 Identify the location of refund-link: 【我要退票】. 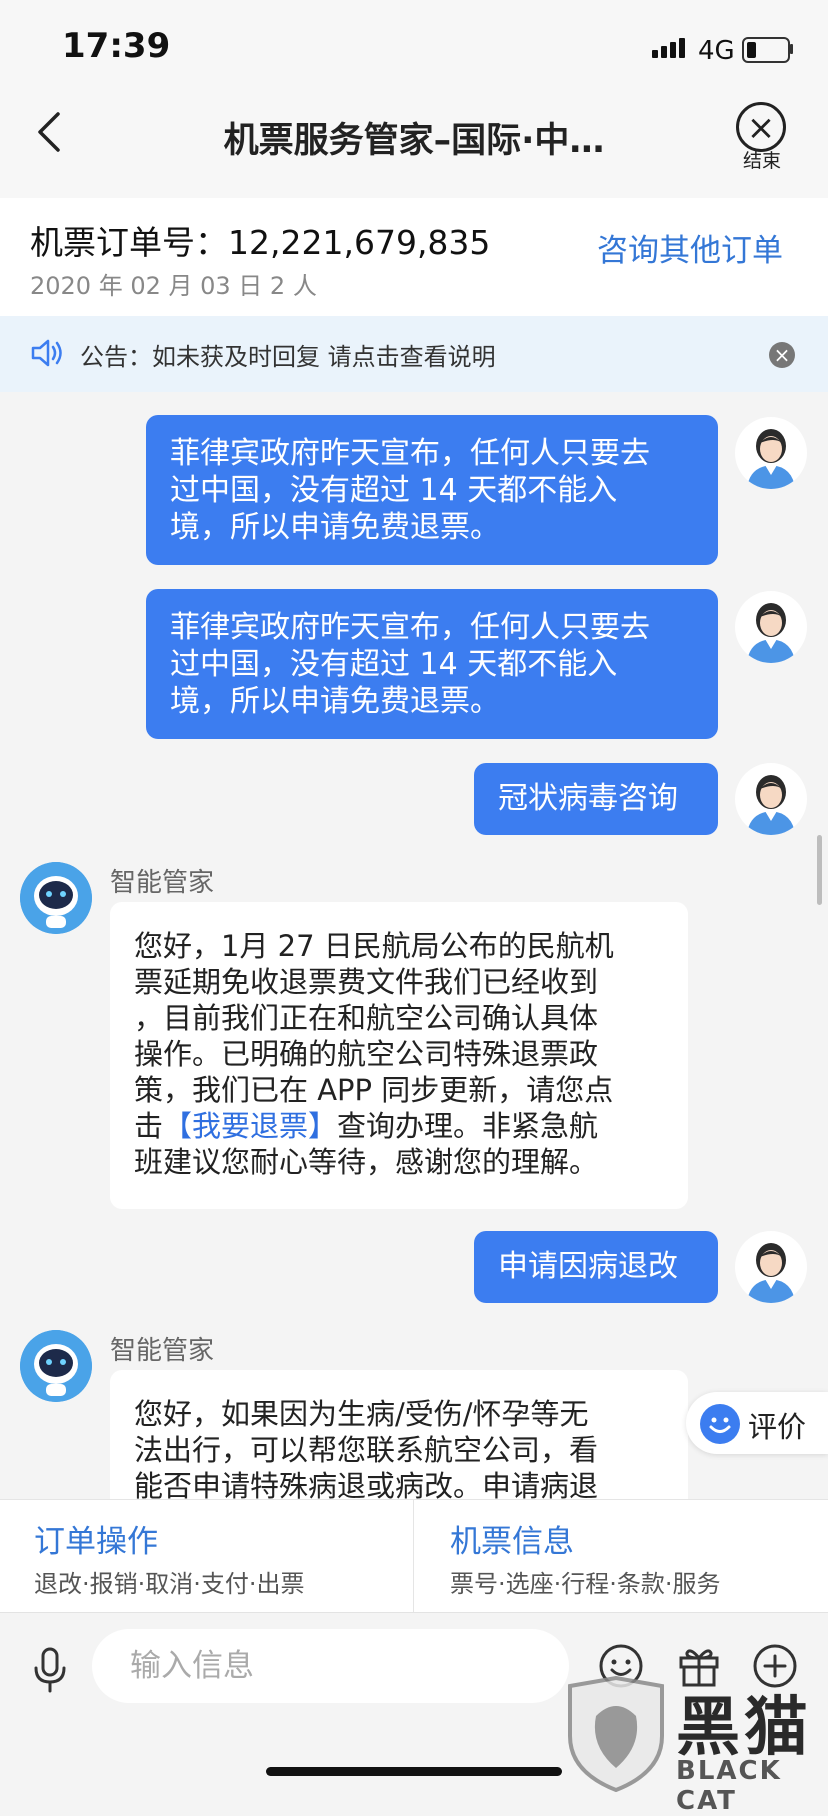
(250, 1126).